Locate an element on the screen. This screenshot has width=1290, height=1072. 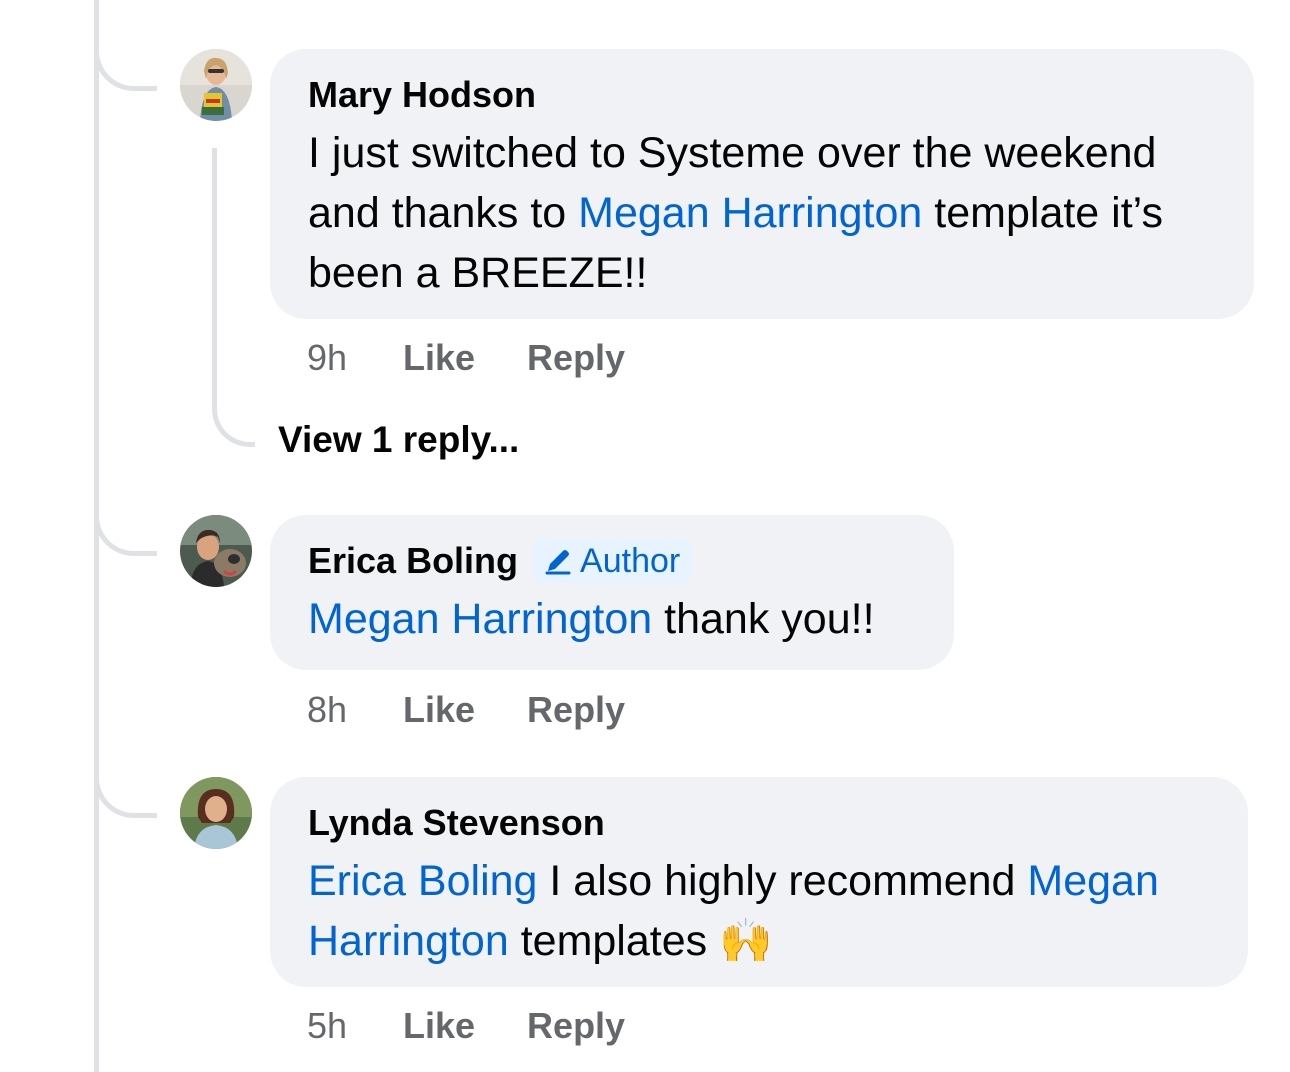
comment-author: Erica Boling is located at coordinates (413, 561).